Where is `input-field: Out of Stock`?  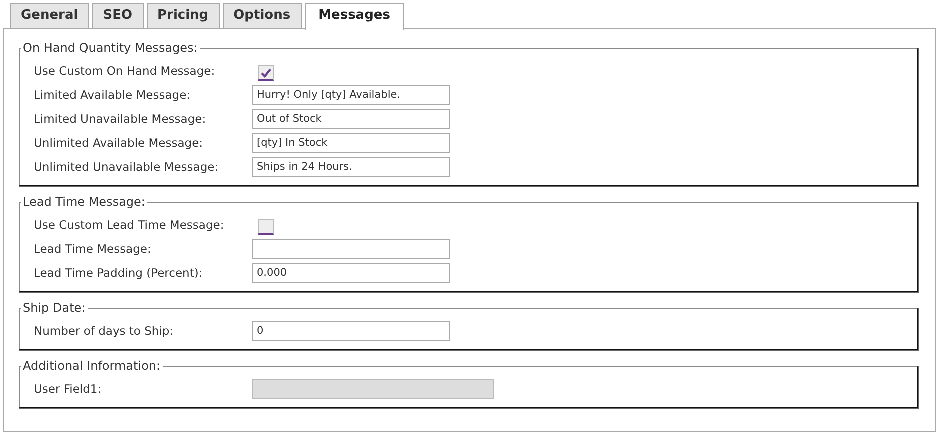 input-field: Out of Stock is located at coordinates (351, 119).